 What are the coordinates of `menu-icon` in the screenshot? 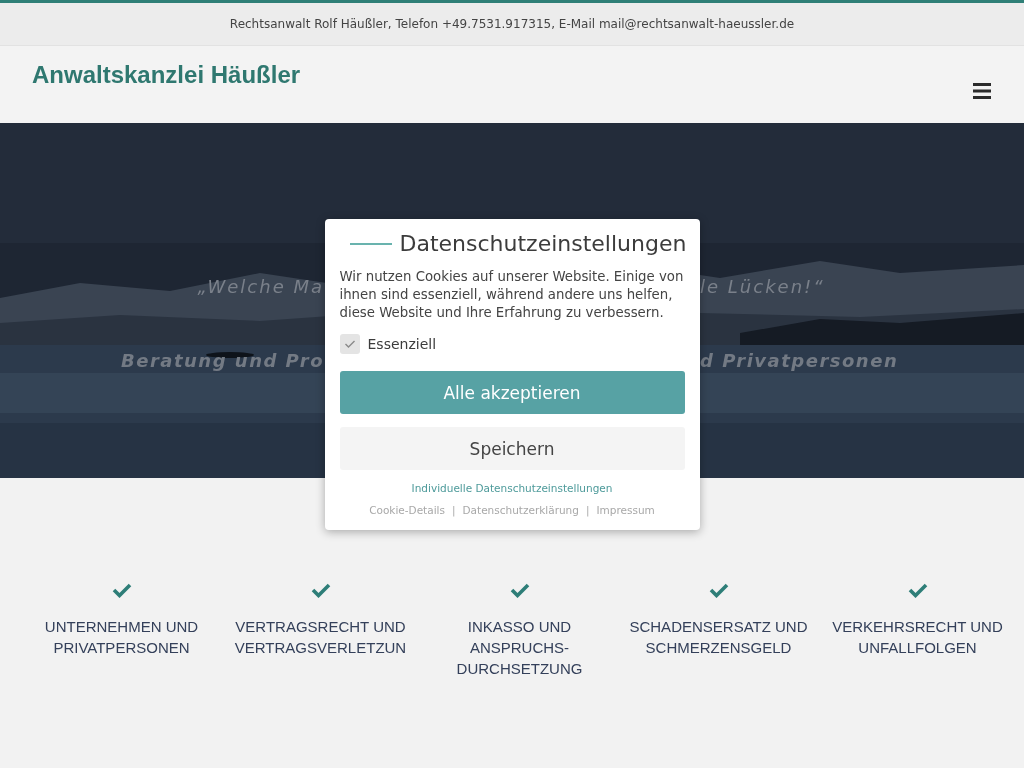 It's located at (982, 91).